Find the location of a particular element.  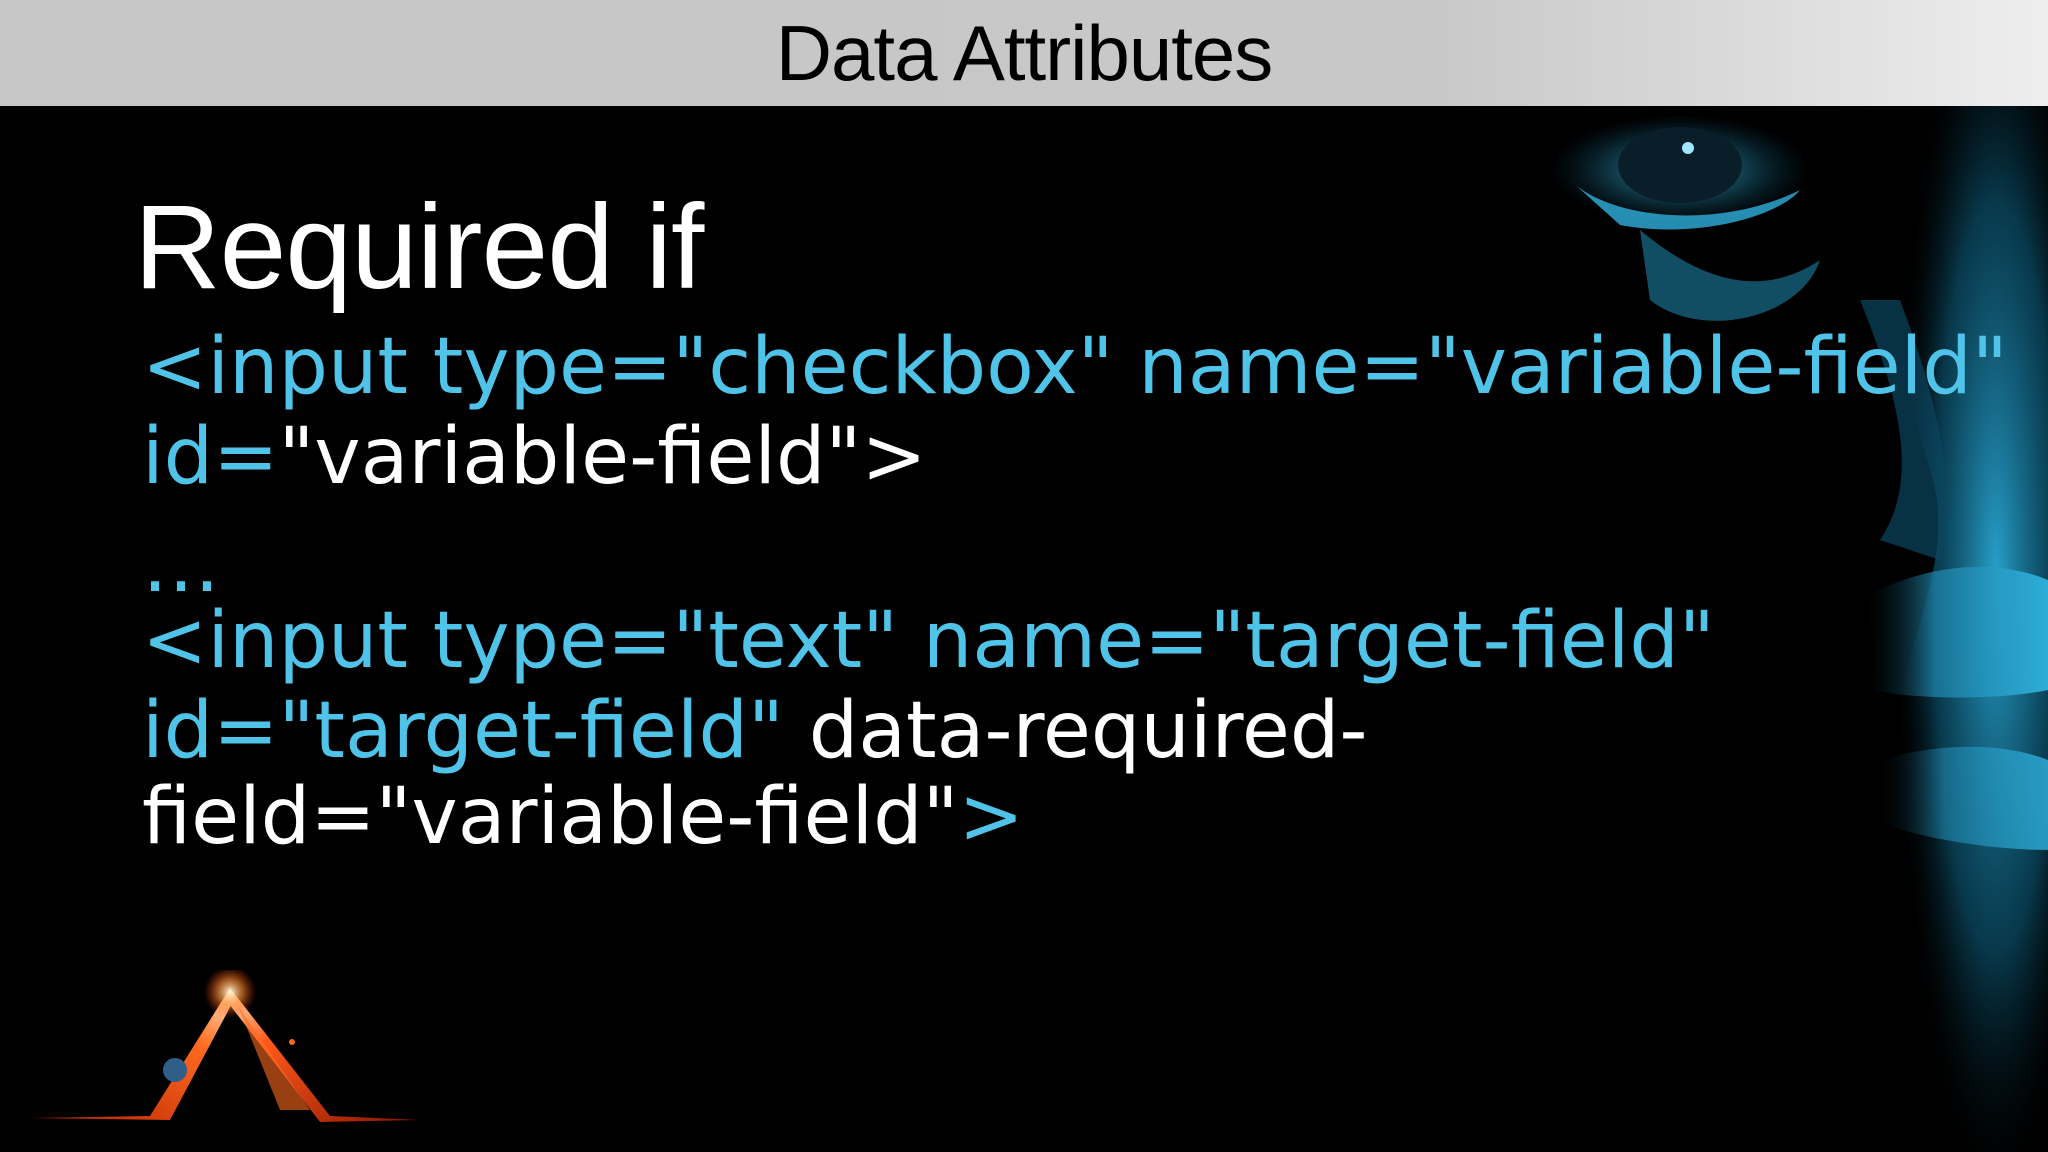

slide-heading: Required if is located at coordinates (419, 247).